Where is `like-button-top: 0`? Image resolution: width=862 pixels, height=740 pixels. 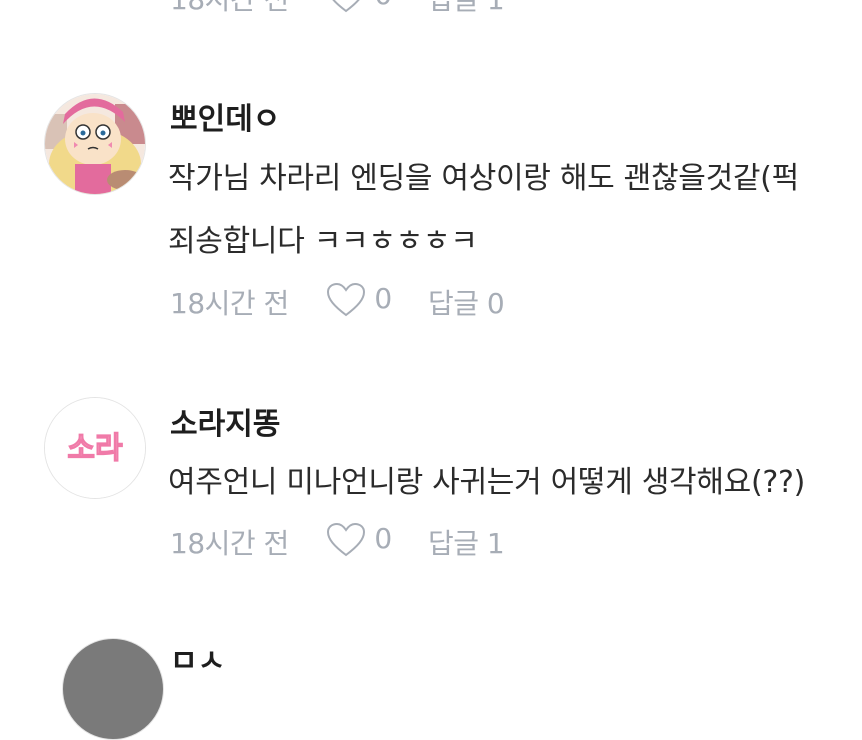 like-button-top: 0 is located at coordinates (359, 10).